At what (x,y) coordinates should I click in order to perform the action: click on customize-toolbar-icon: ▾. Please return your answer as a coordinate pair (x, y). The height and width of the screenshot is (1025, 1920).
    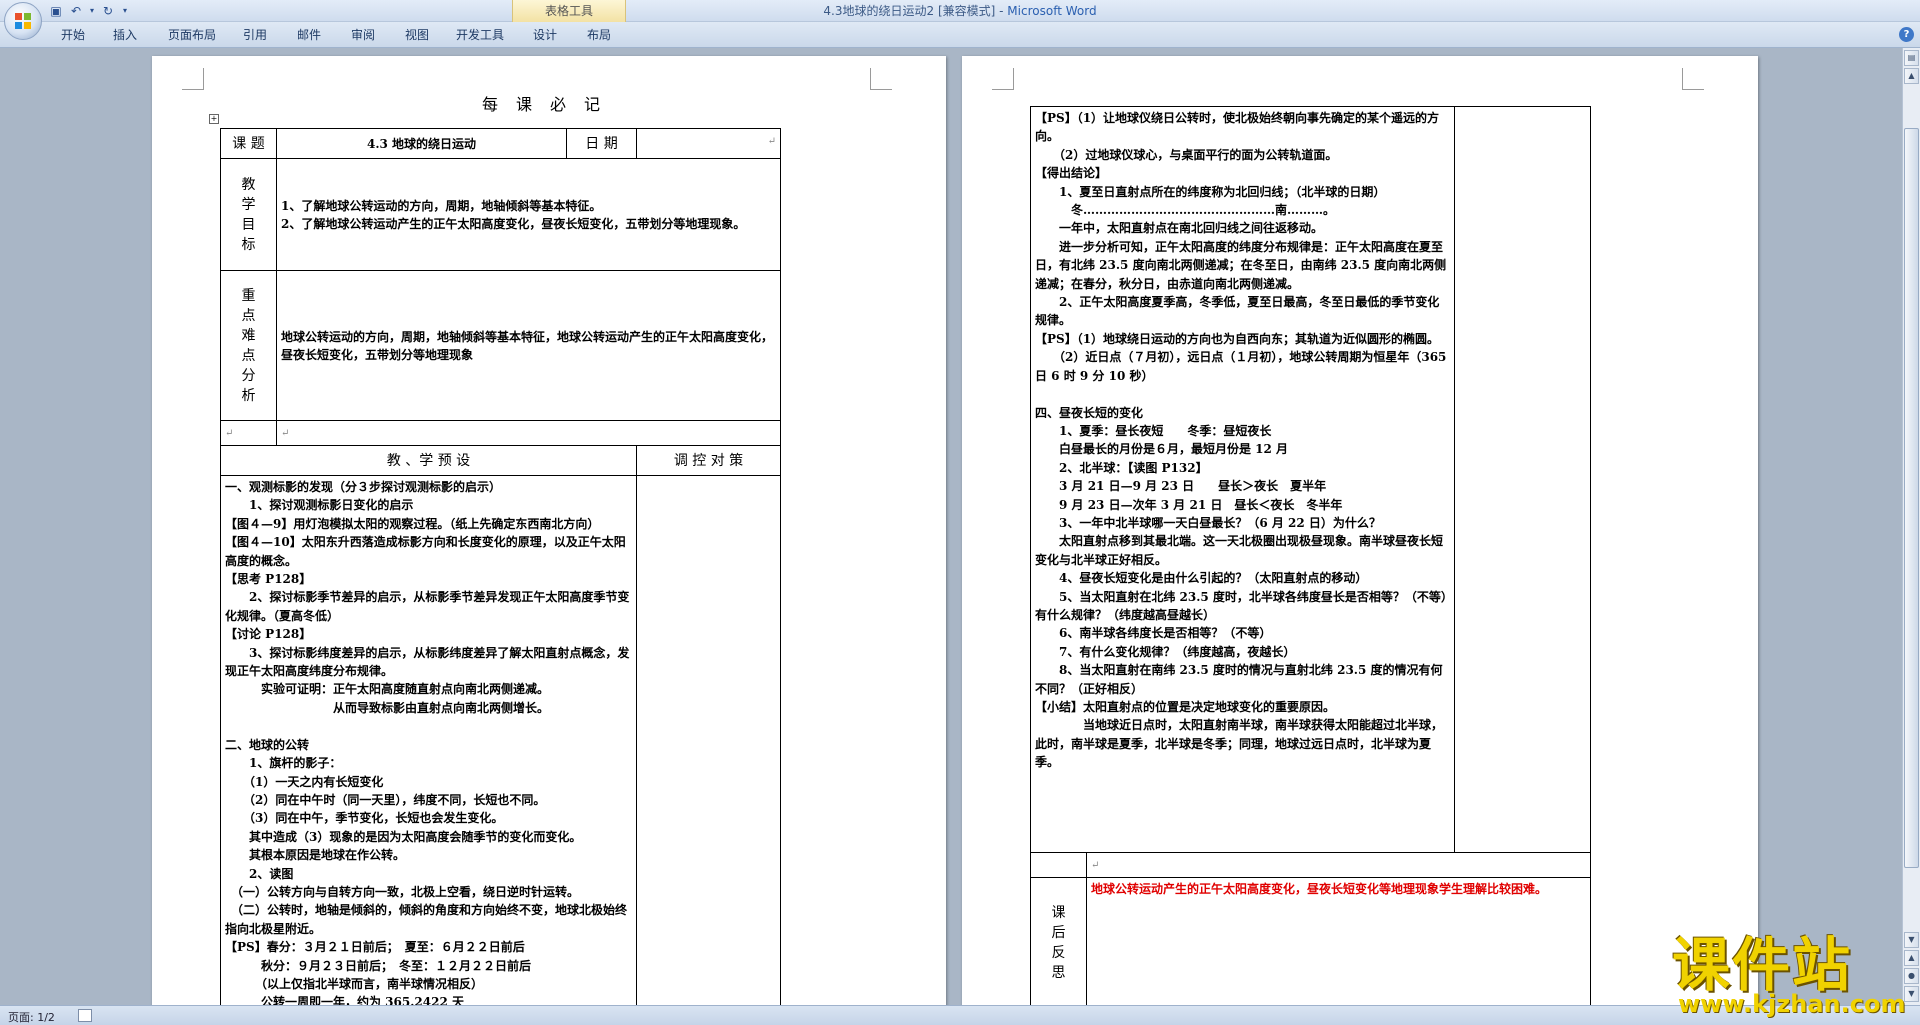
    Looking at the image, I should click on (125, 11).